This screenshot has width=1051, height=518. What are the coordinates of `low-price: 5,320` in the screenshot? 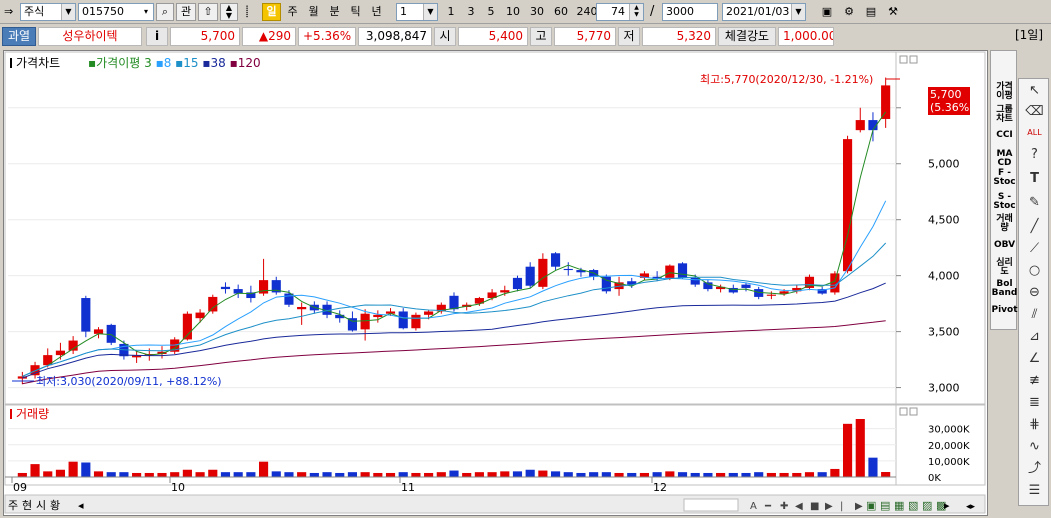 It's located at (679, 36).